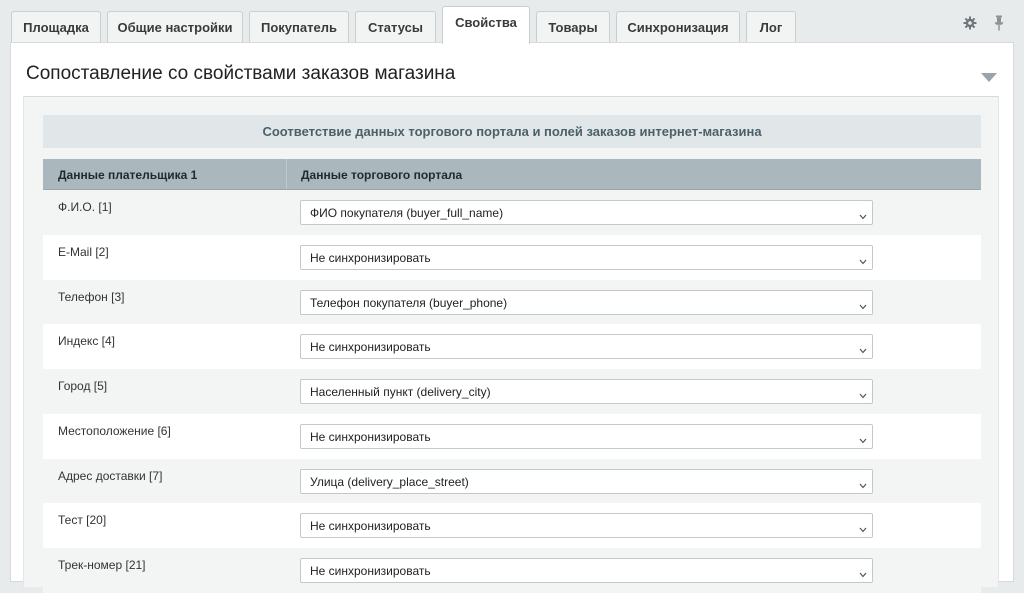  I want to click on select-value: ФИО покупателя (buyer_full_name), so click(407, 213).